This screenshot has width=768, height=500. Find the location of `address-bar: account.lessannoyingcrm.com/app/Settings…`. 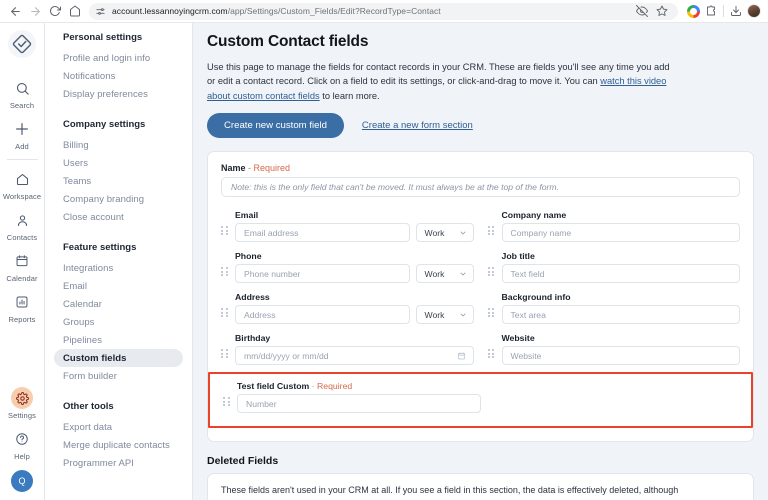

address-bar: account.lessannoyingcrm.com/app/Settings… is located at coordinates (383, 11).